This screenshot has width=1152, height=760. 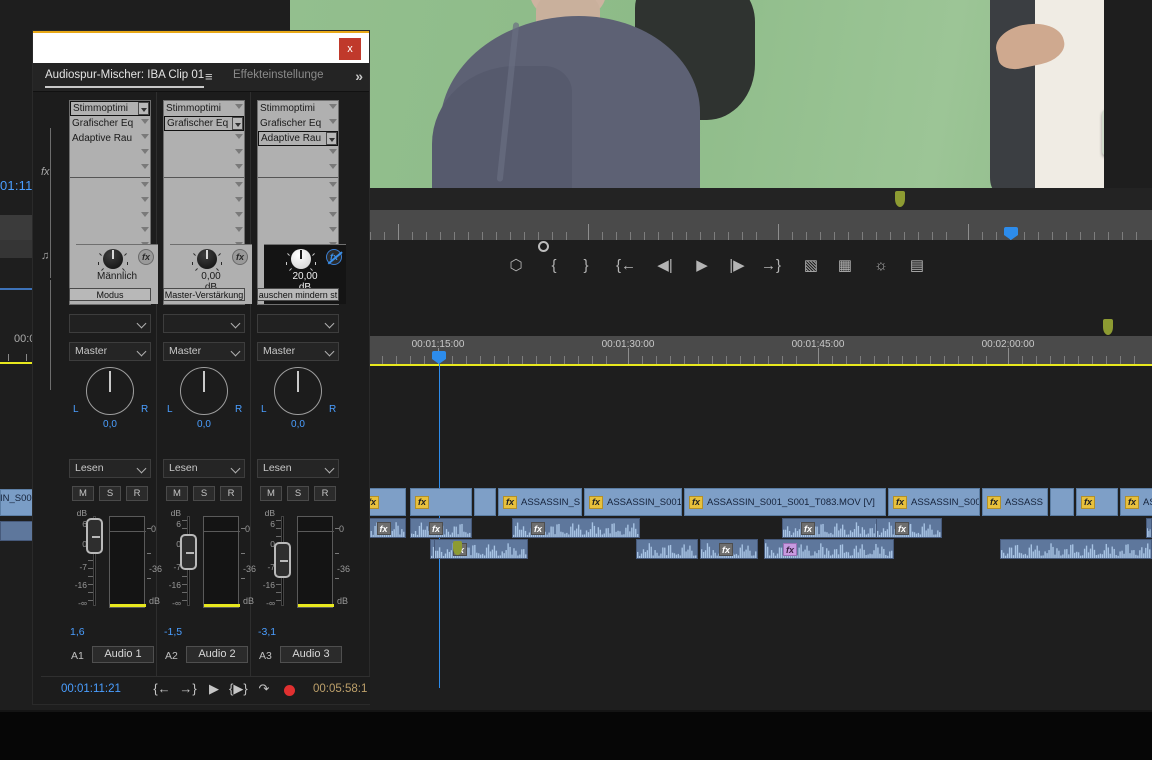 I want to click on step-back-icon: ◀|, so click(x=665, y=266).